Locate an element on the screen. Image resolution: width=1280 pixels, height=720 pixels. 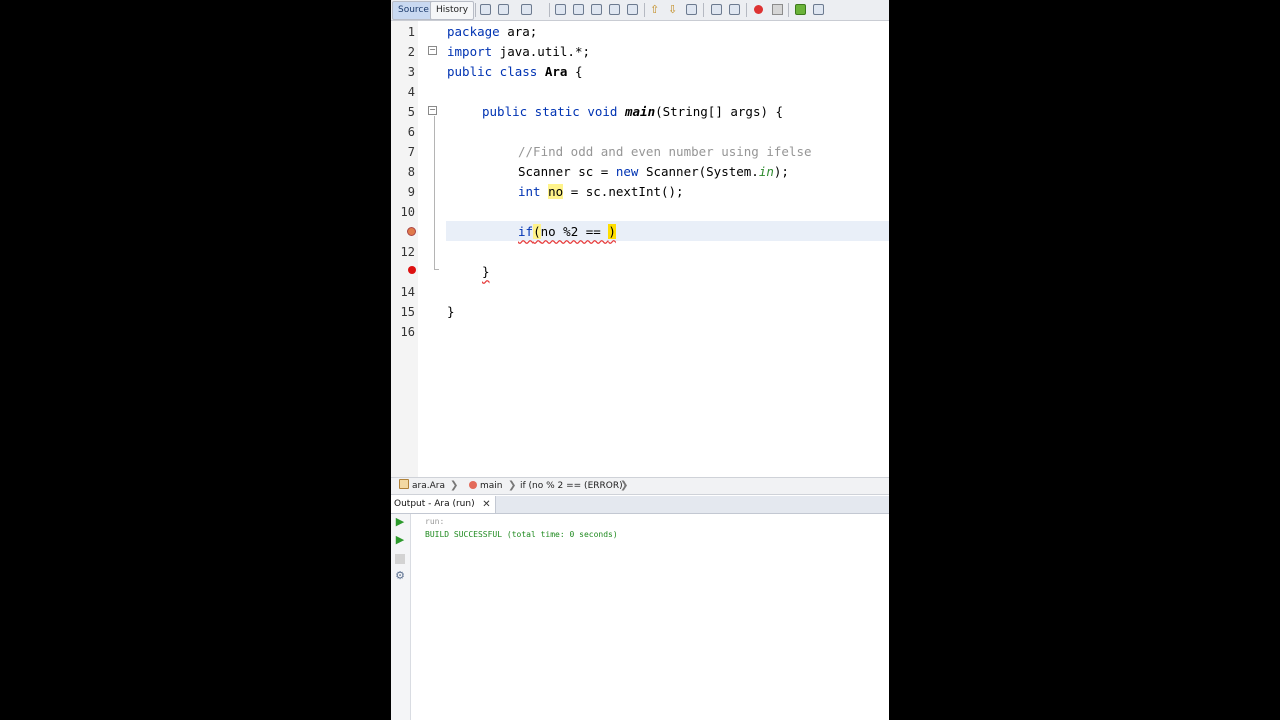
code-line-11: if(no %2 == ) is located at coordinates (567, 231).